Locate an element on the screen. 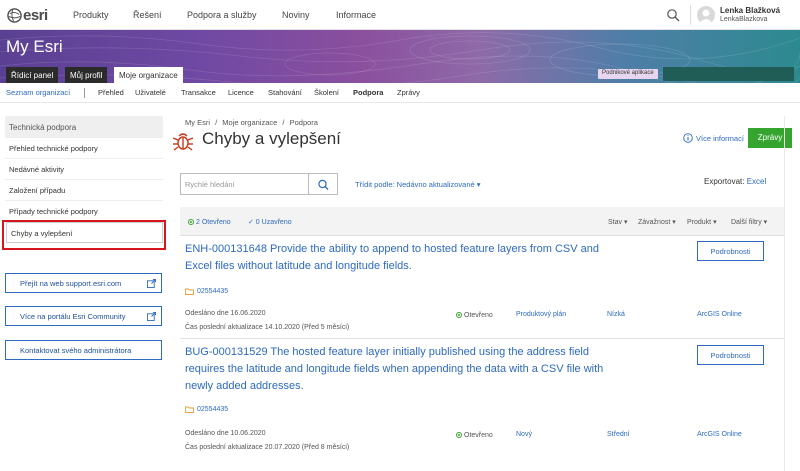  breadcrumb-my-esri: My Esri is located at coordinates (197, 122).